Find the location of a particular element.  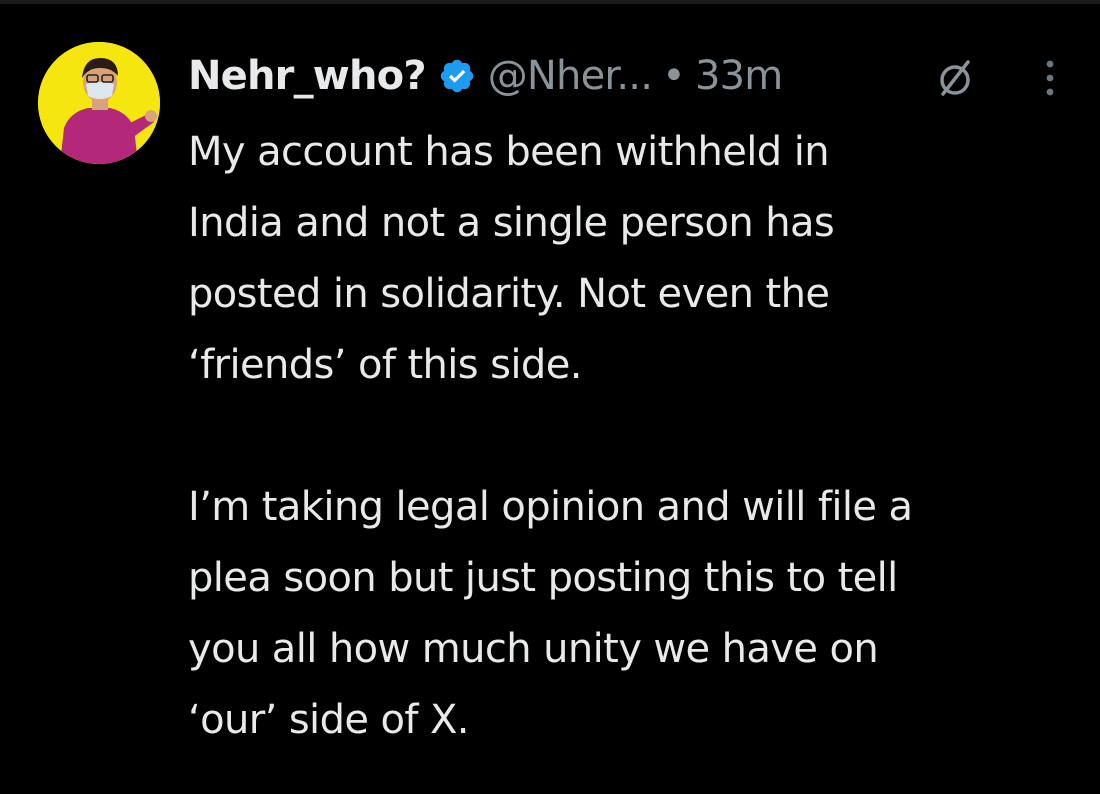

timestamp: 33m is located at coordinates (739, 76).